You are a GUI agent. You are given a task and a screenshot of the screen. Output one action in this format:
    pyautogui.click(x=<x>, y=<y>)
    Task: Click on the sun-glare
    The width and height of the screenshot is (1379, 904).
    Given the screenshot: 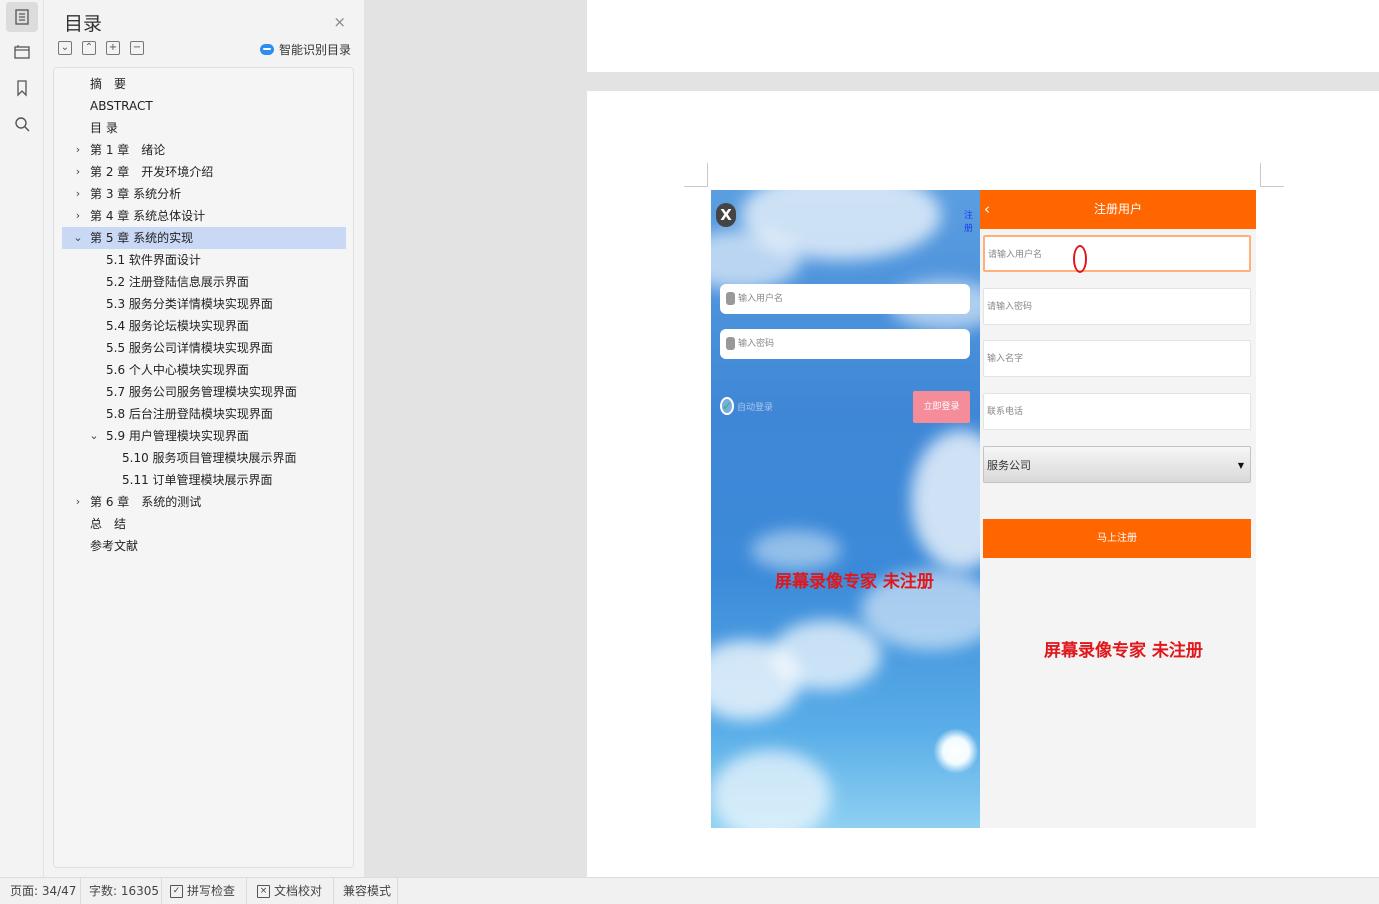 What is the action you would take?
    pyautogui.click(x=956, y=751)
    